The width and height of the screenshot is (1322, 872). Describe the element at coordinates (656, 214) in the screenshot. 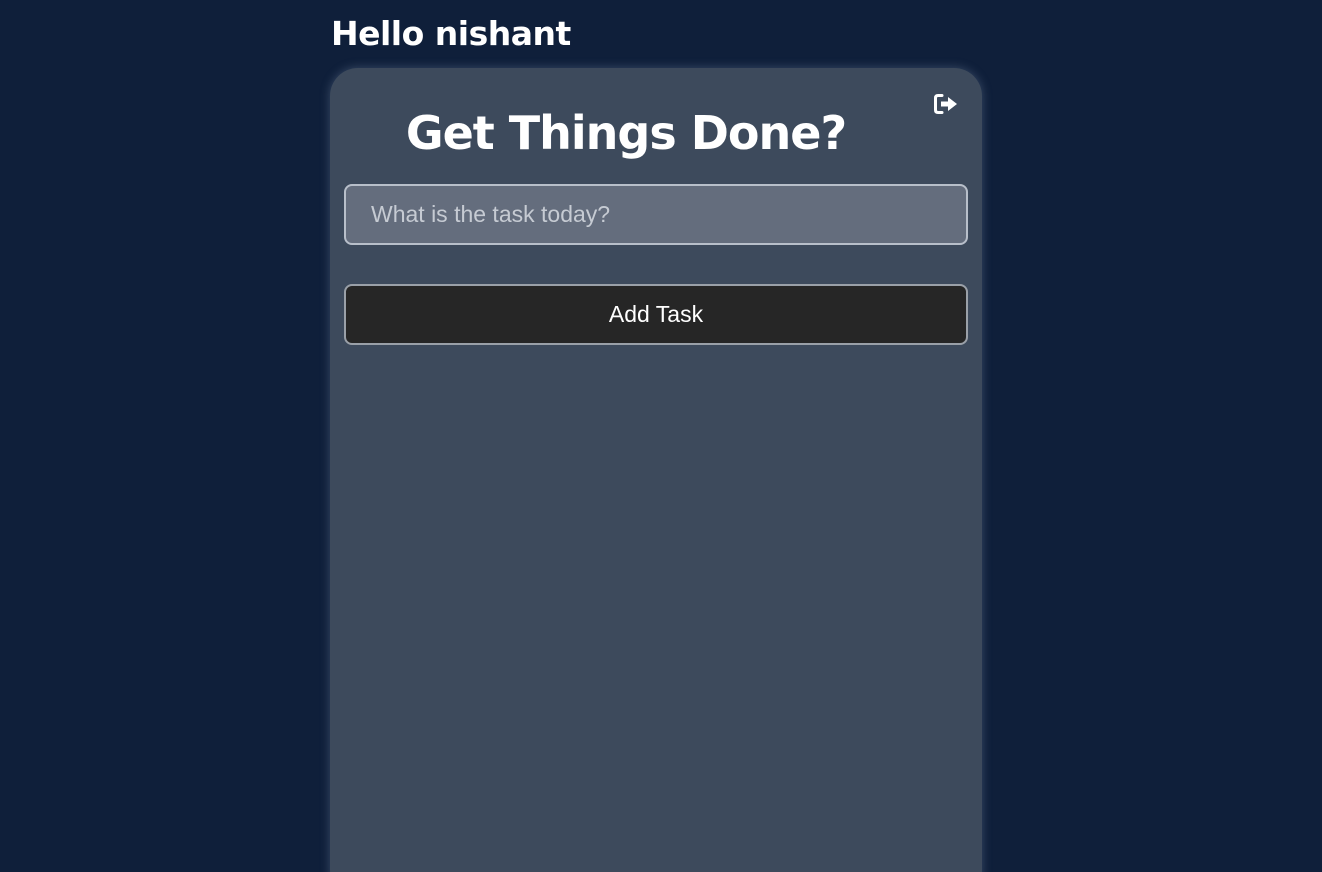

I see `task-input` at that location.